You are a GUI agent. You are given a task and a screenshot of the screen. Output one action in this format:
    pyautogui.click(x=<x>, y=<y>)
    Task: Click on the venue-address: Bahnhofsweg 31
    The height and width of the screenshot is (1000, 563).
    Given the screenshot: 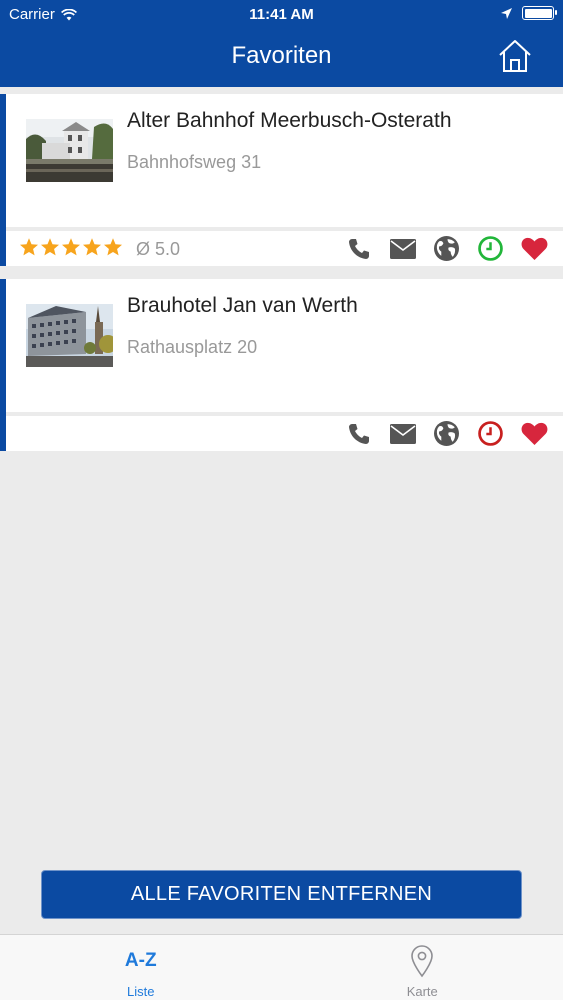 What is the action you would take?
    pyautogui.click(x=194, y=162)
    